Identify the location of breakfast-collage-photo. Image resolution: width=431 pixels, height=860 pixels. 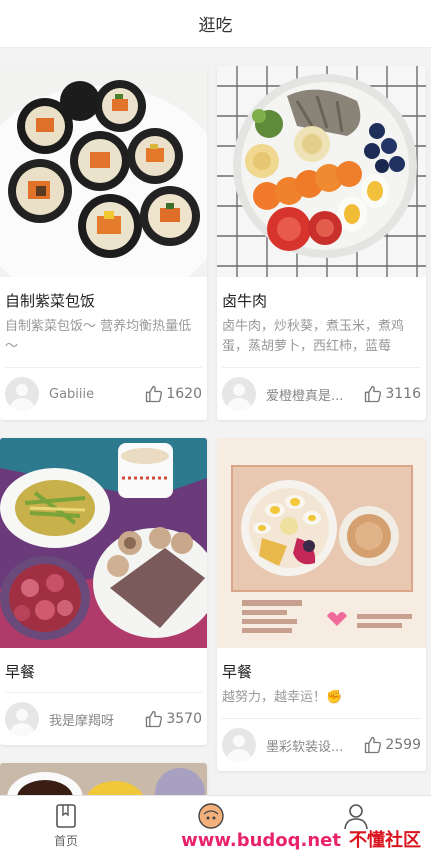
(321, 543).